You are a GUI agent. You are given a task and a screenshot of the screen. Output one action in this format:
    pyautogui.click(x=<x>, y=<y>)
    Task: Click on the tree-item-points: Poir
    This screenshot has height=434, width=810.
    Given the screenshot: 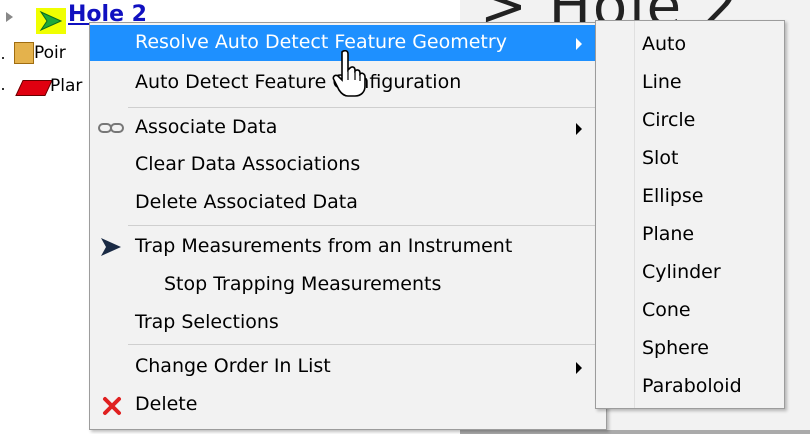 What is the action you would take?
    pyautogui.click(x=50, y=53)
    